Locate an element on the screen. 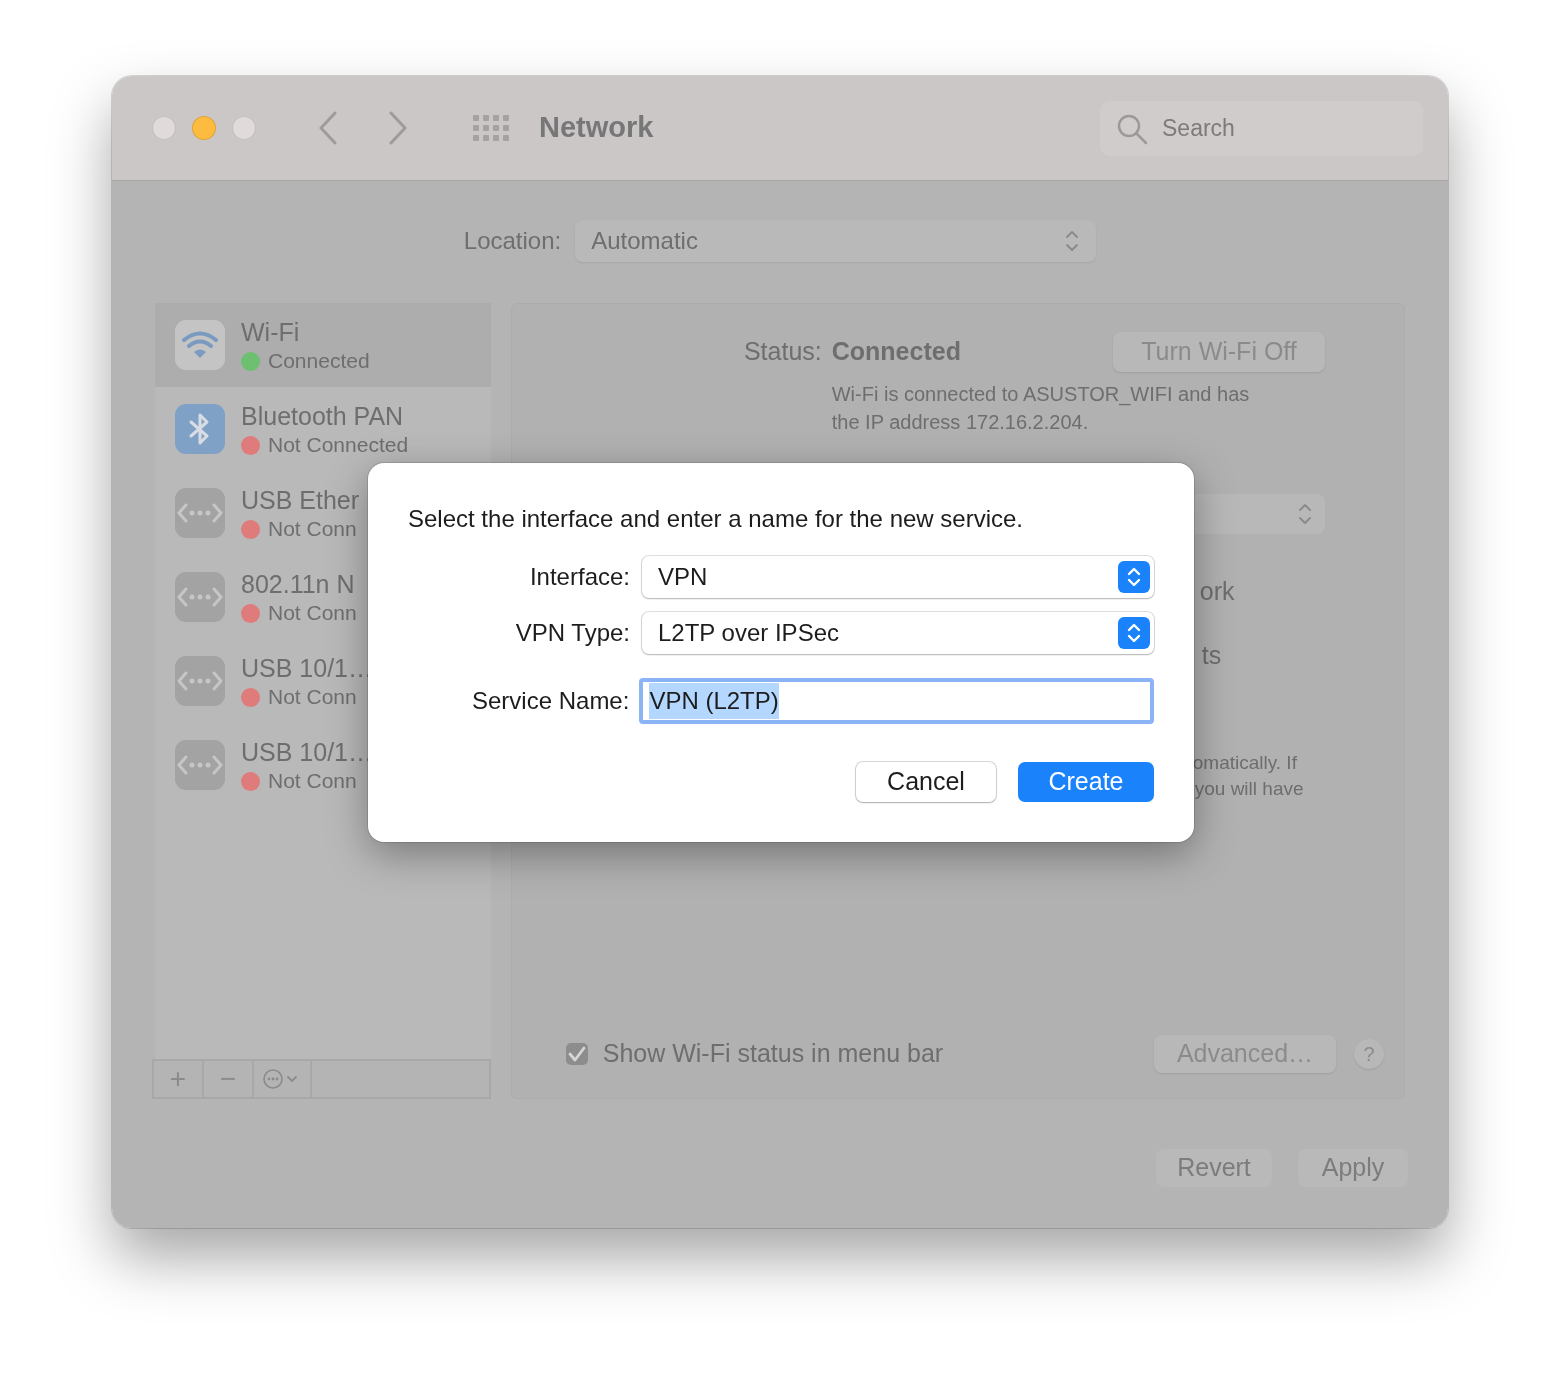 This screenshot has width=1560, height=1376. service-name: Wi-Fi is located at coordinates (271, 332).